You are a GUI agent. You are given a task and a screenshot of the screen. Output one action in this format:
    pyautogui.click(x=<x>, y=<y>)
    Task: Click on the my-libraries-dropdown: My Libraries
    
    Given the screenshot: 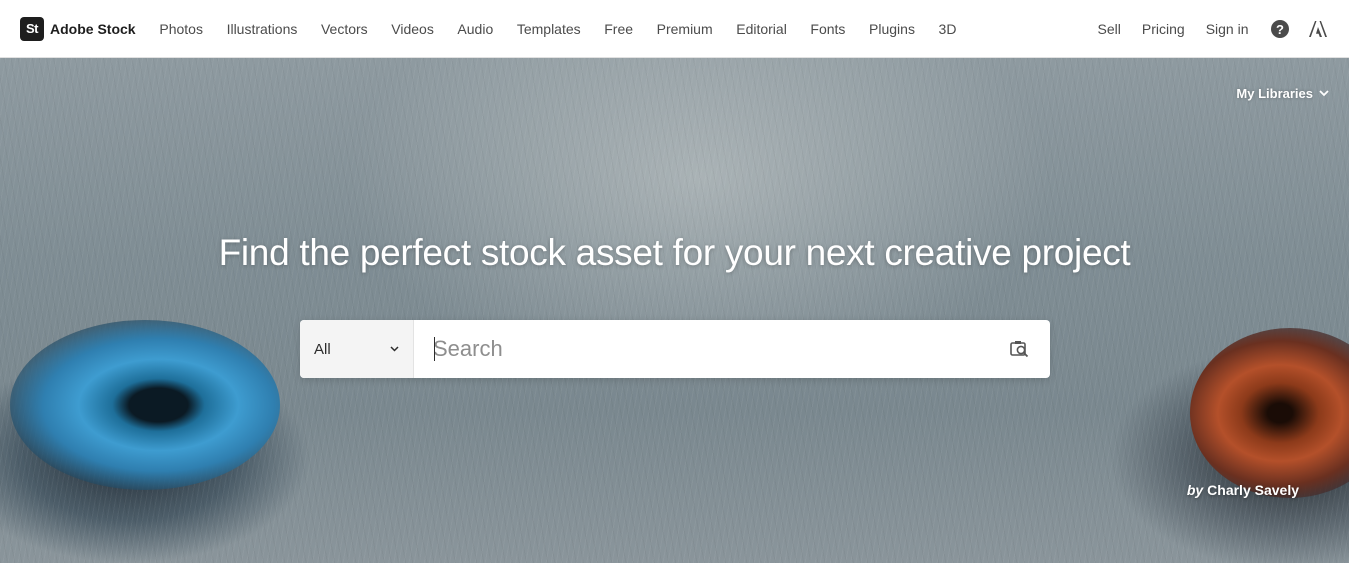 What is the action you would take?
    pyautogui.click(x=1282, y=93)
    